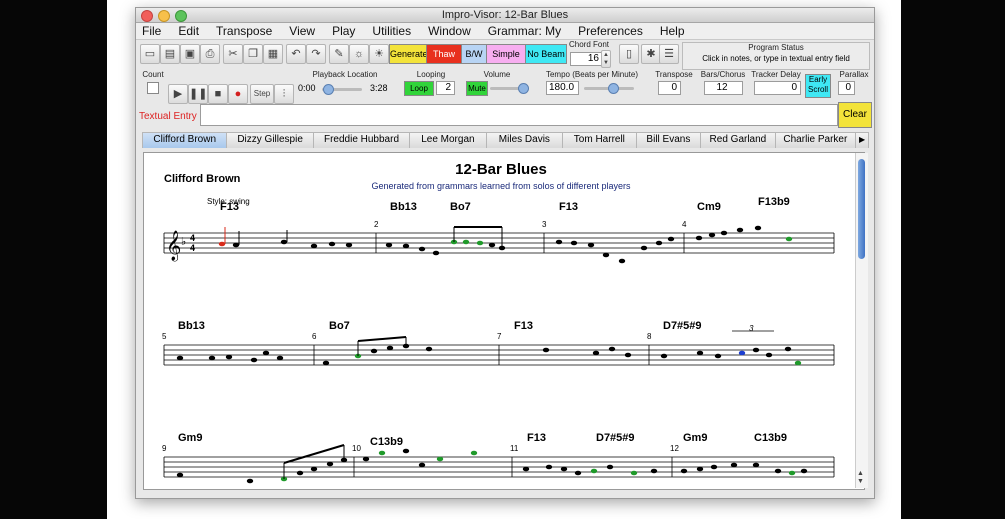 The width and height of the screenshot is (1005, 519). Describe the element at coordinates (190, 54) in the screenshot. I see `save-file-icon: ▣` at that location.